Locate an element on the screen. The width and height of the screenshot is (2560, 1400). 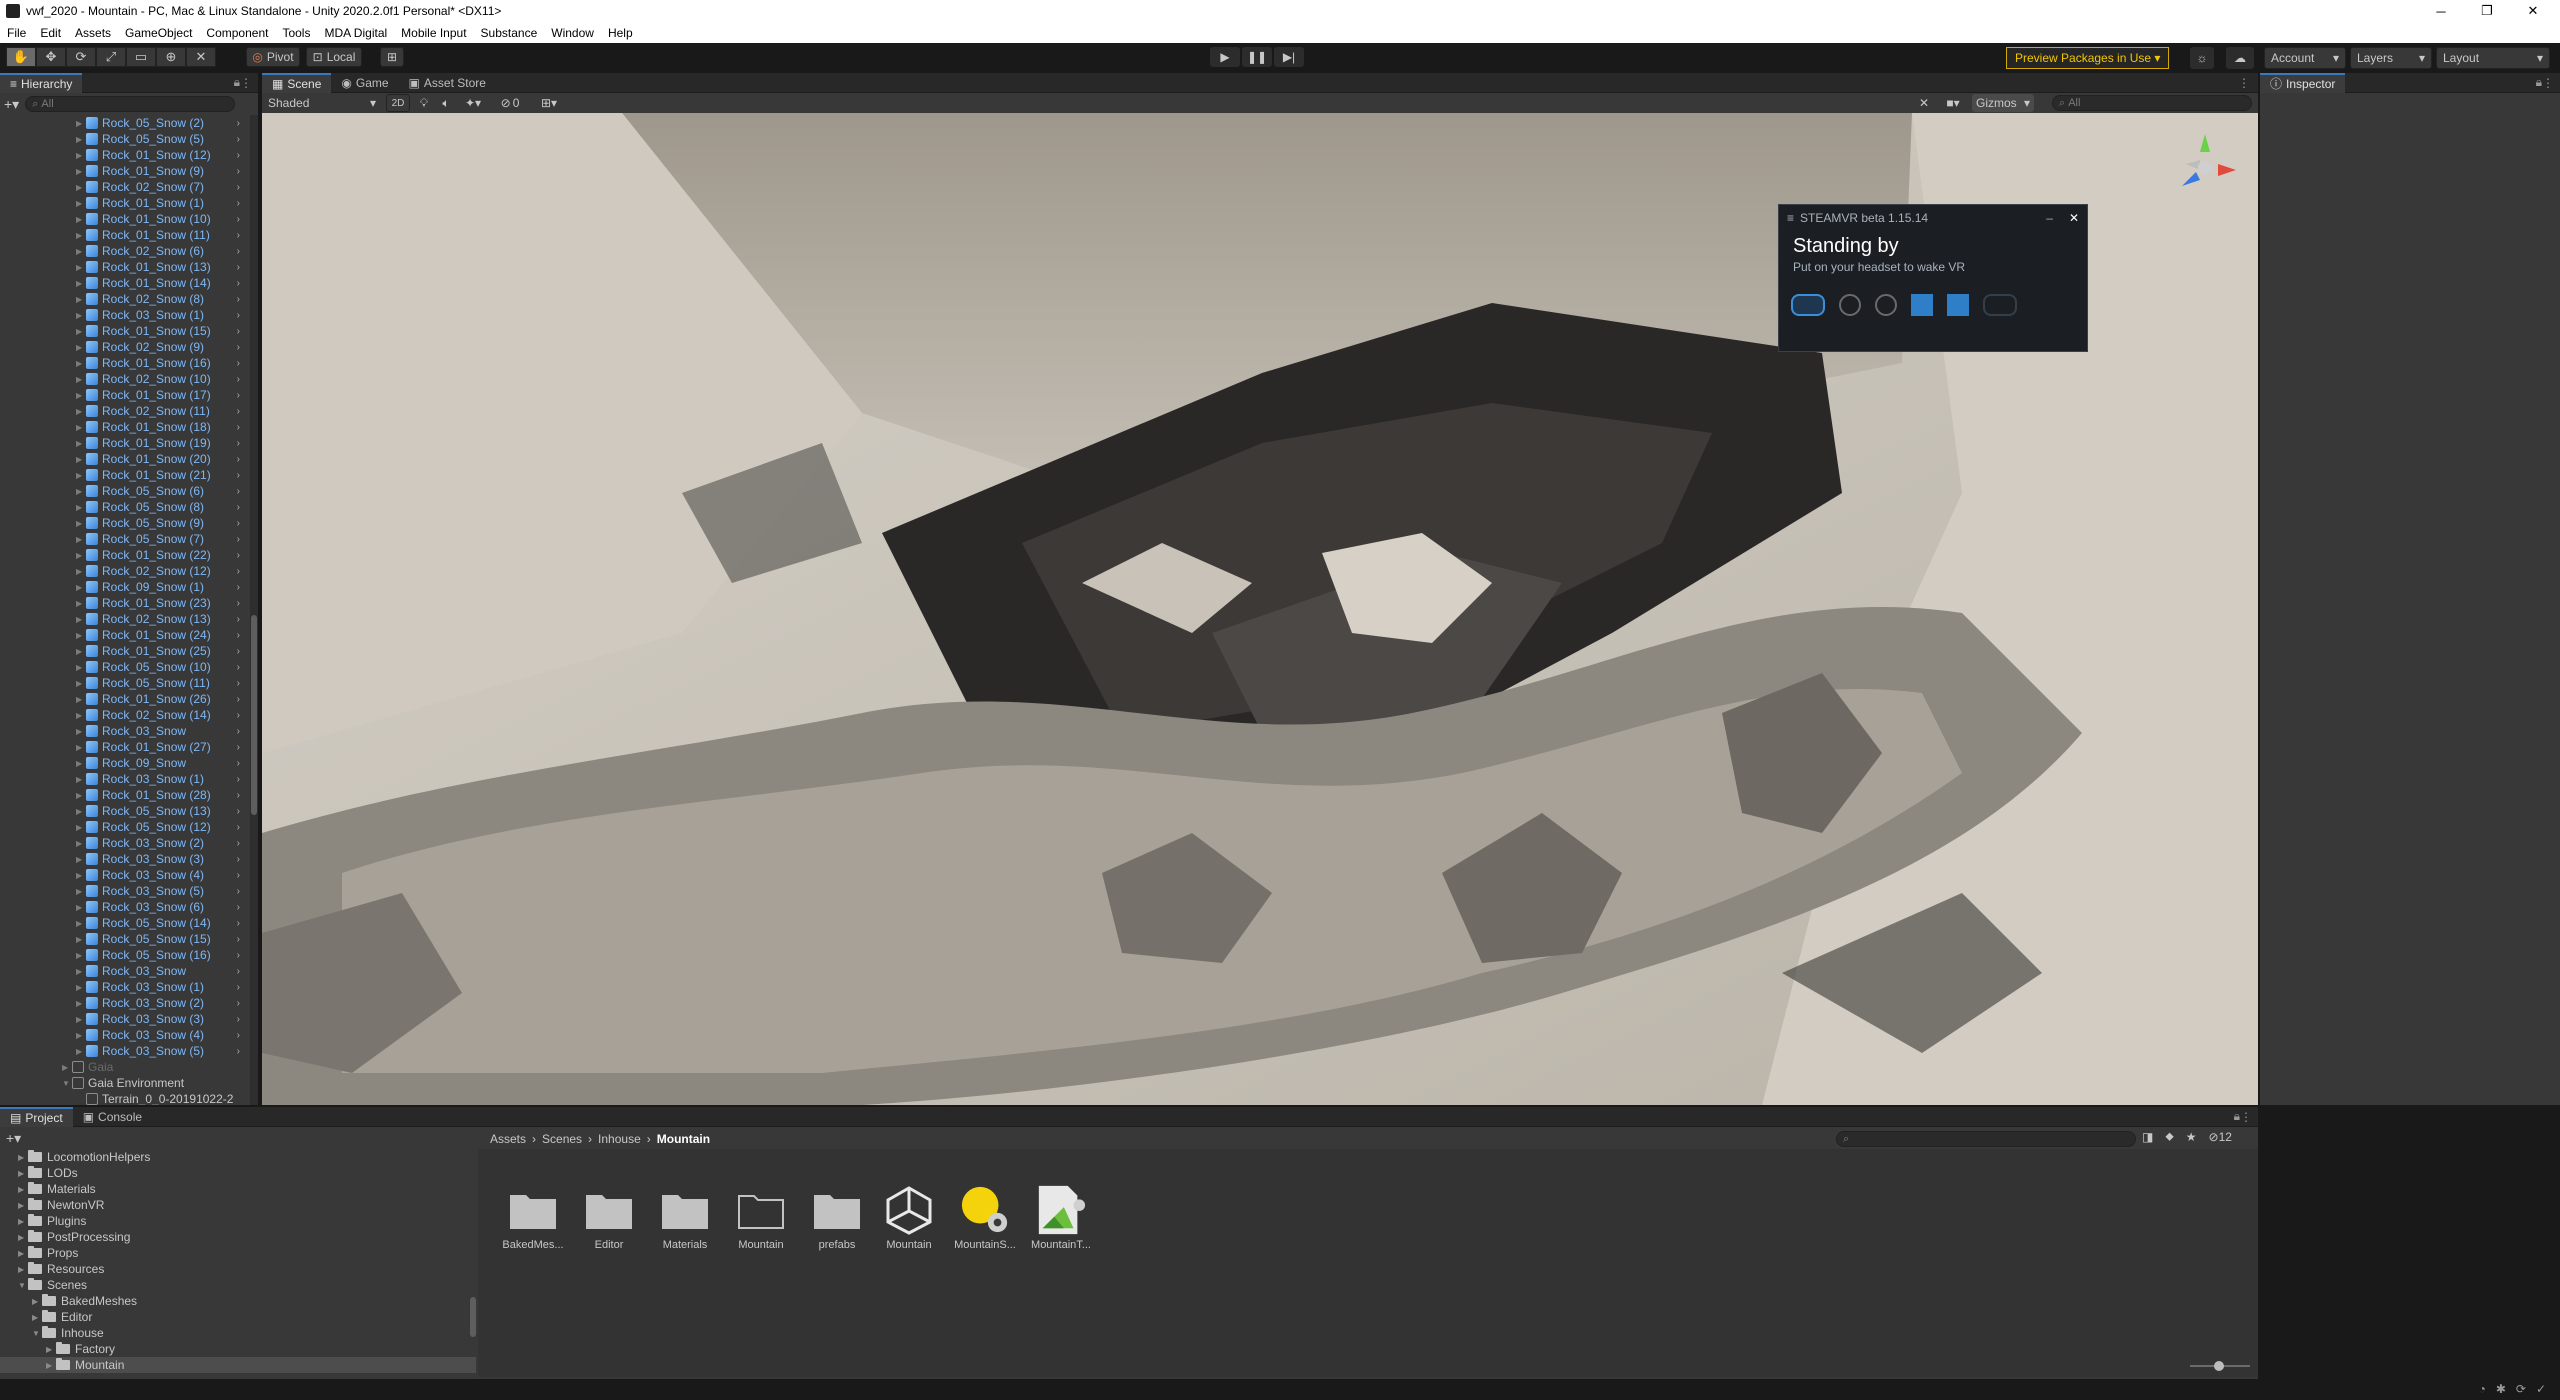
custom-tool-icon: ✕ is located at coordinates (201, 57).